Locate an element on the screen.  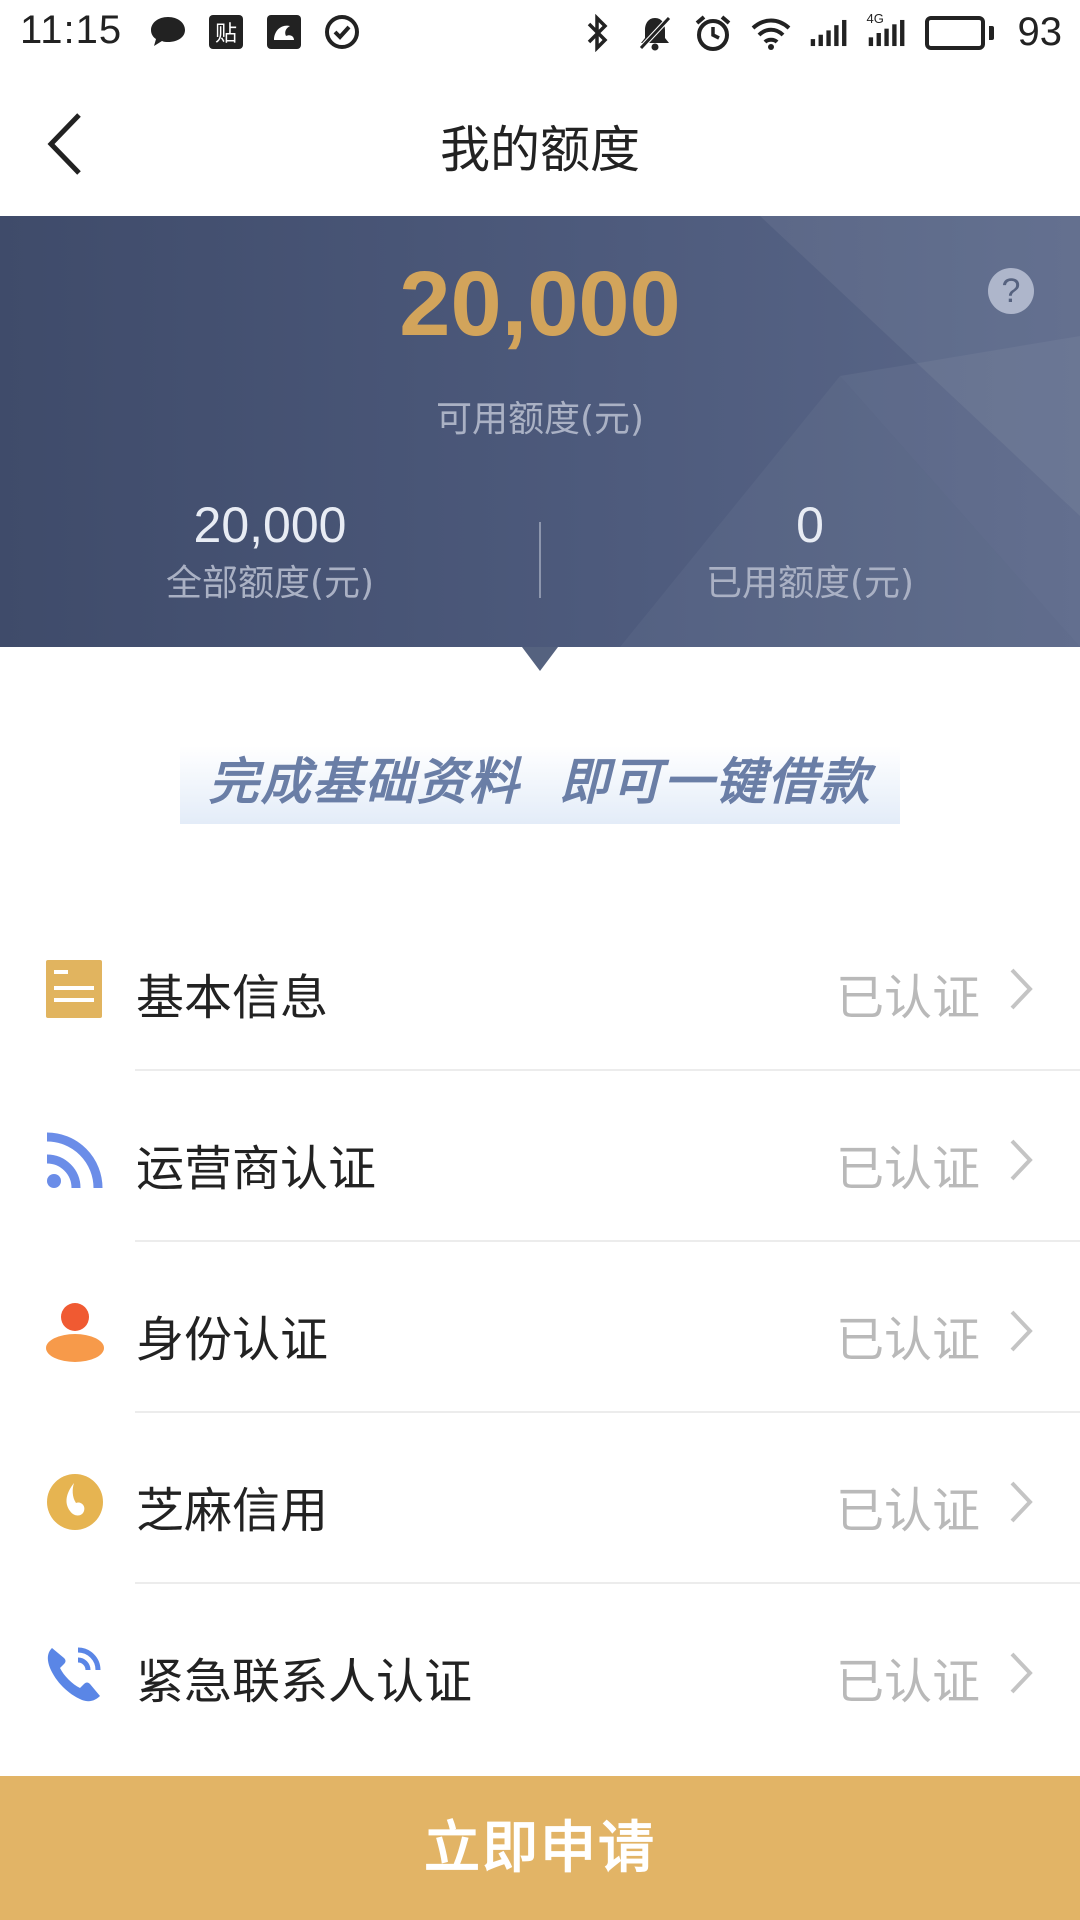
total-quota-value: 20,000 is located at coordinates (270, 525).